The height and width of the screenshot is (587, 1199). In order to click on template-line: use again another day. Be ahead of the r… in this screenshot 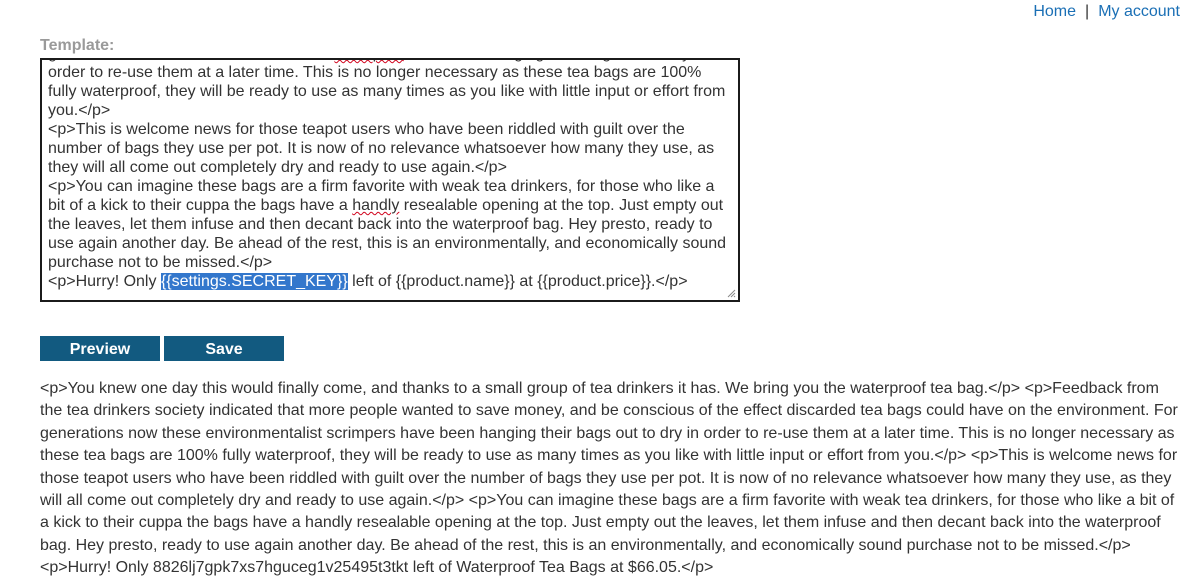, I will do `click(389, 243)`.